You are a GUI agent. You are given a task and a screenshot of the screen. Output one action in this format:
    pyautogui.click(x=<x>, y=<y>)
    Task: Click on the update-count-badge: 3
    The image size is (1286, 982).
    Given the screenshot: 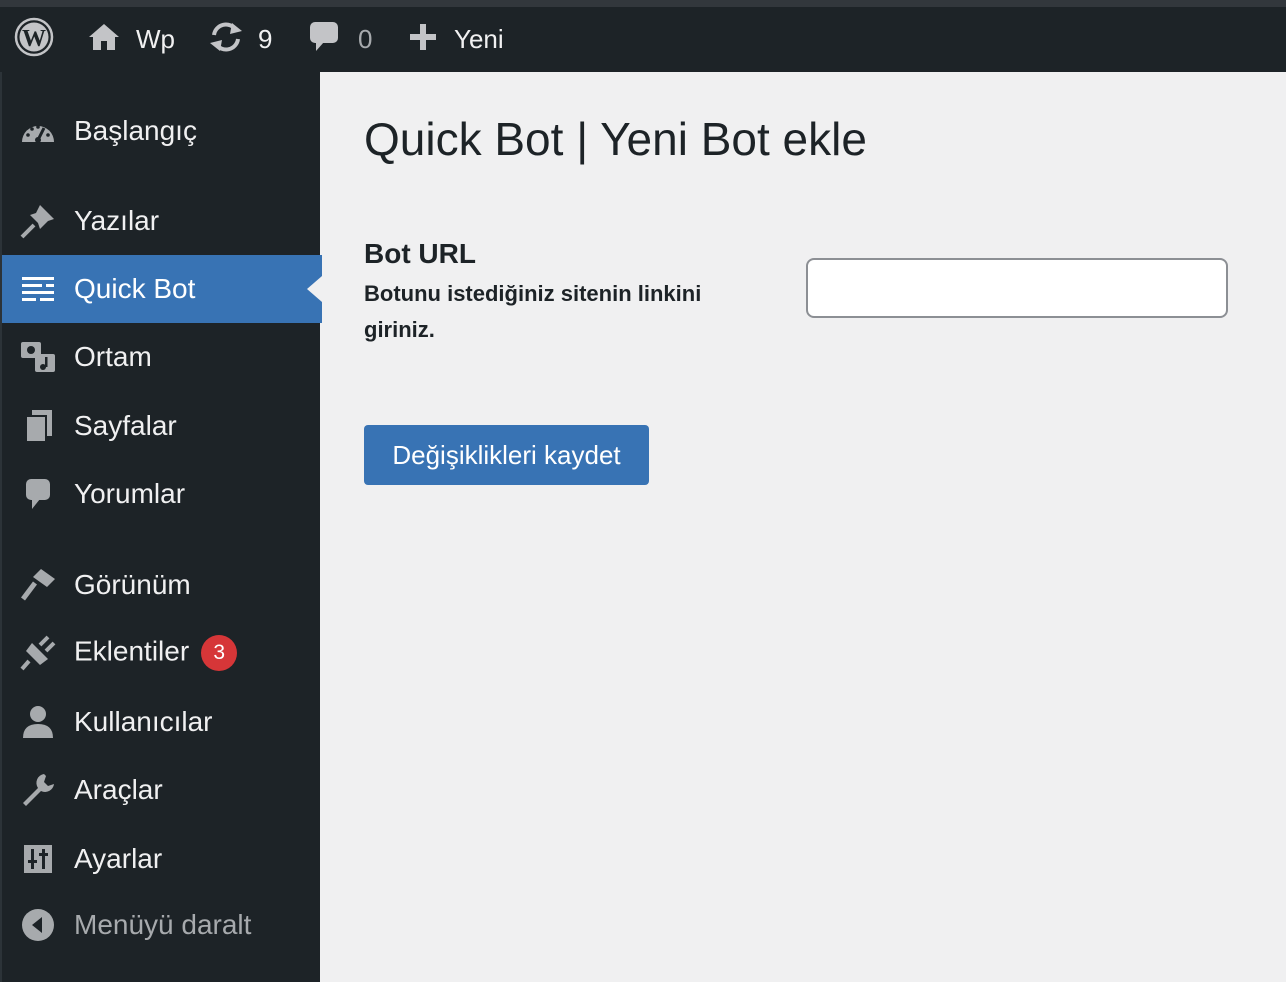 What is the action you would take?
    pyautogui.click(x=219, y=653)
    